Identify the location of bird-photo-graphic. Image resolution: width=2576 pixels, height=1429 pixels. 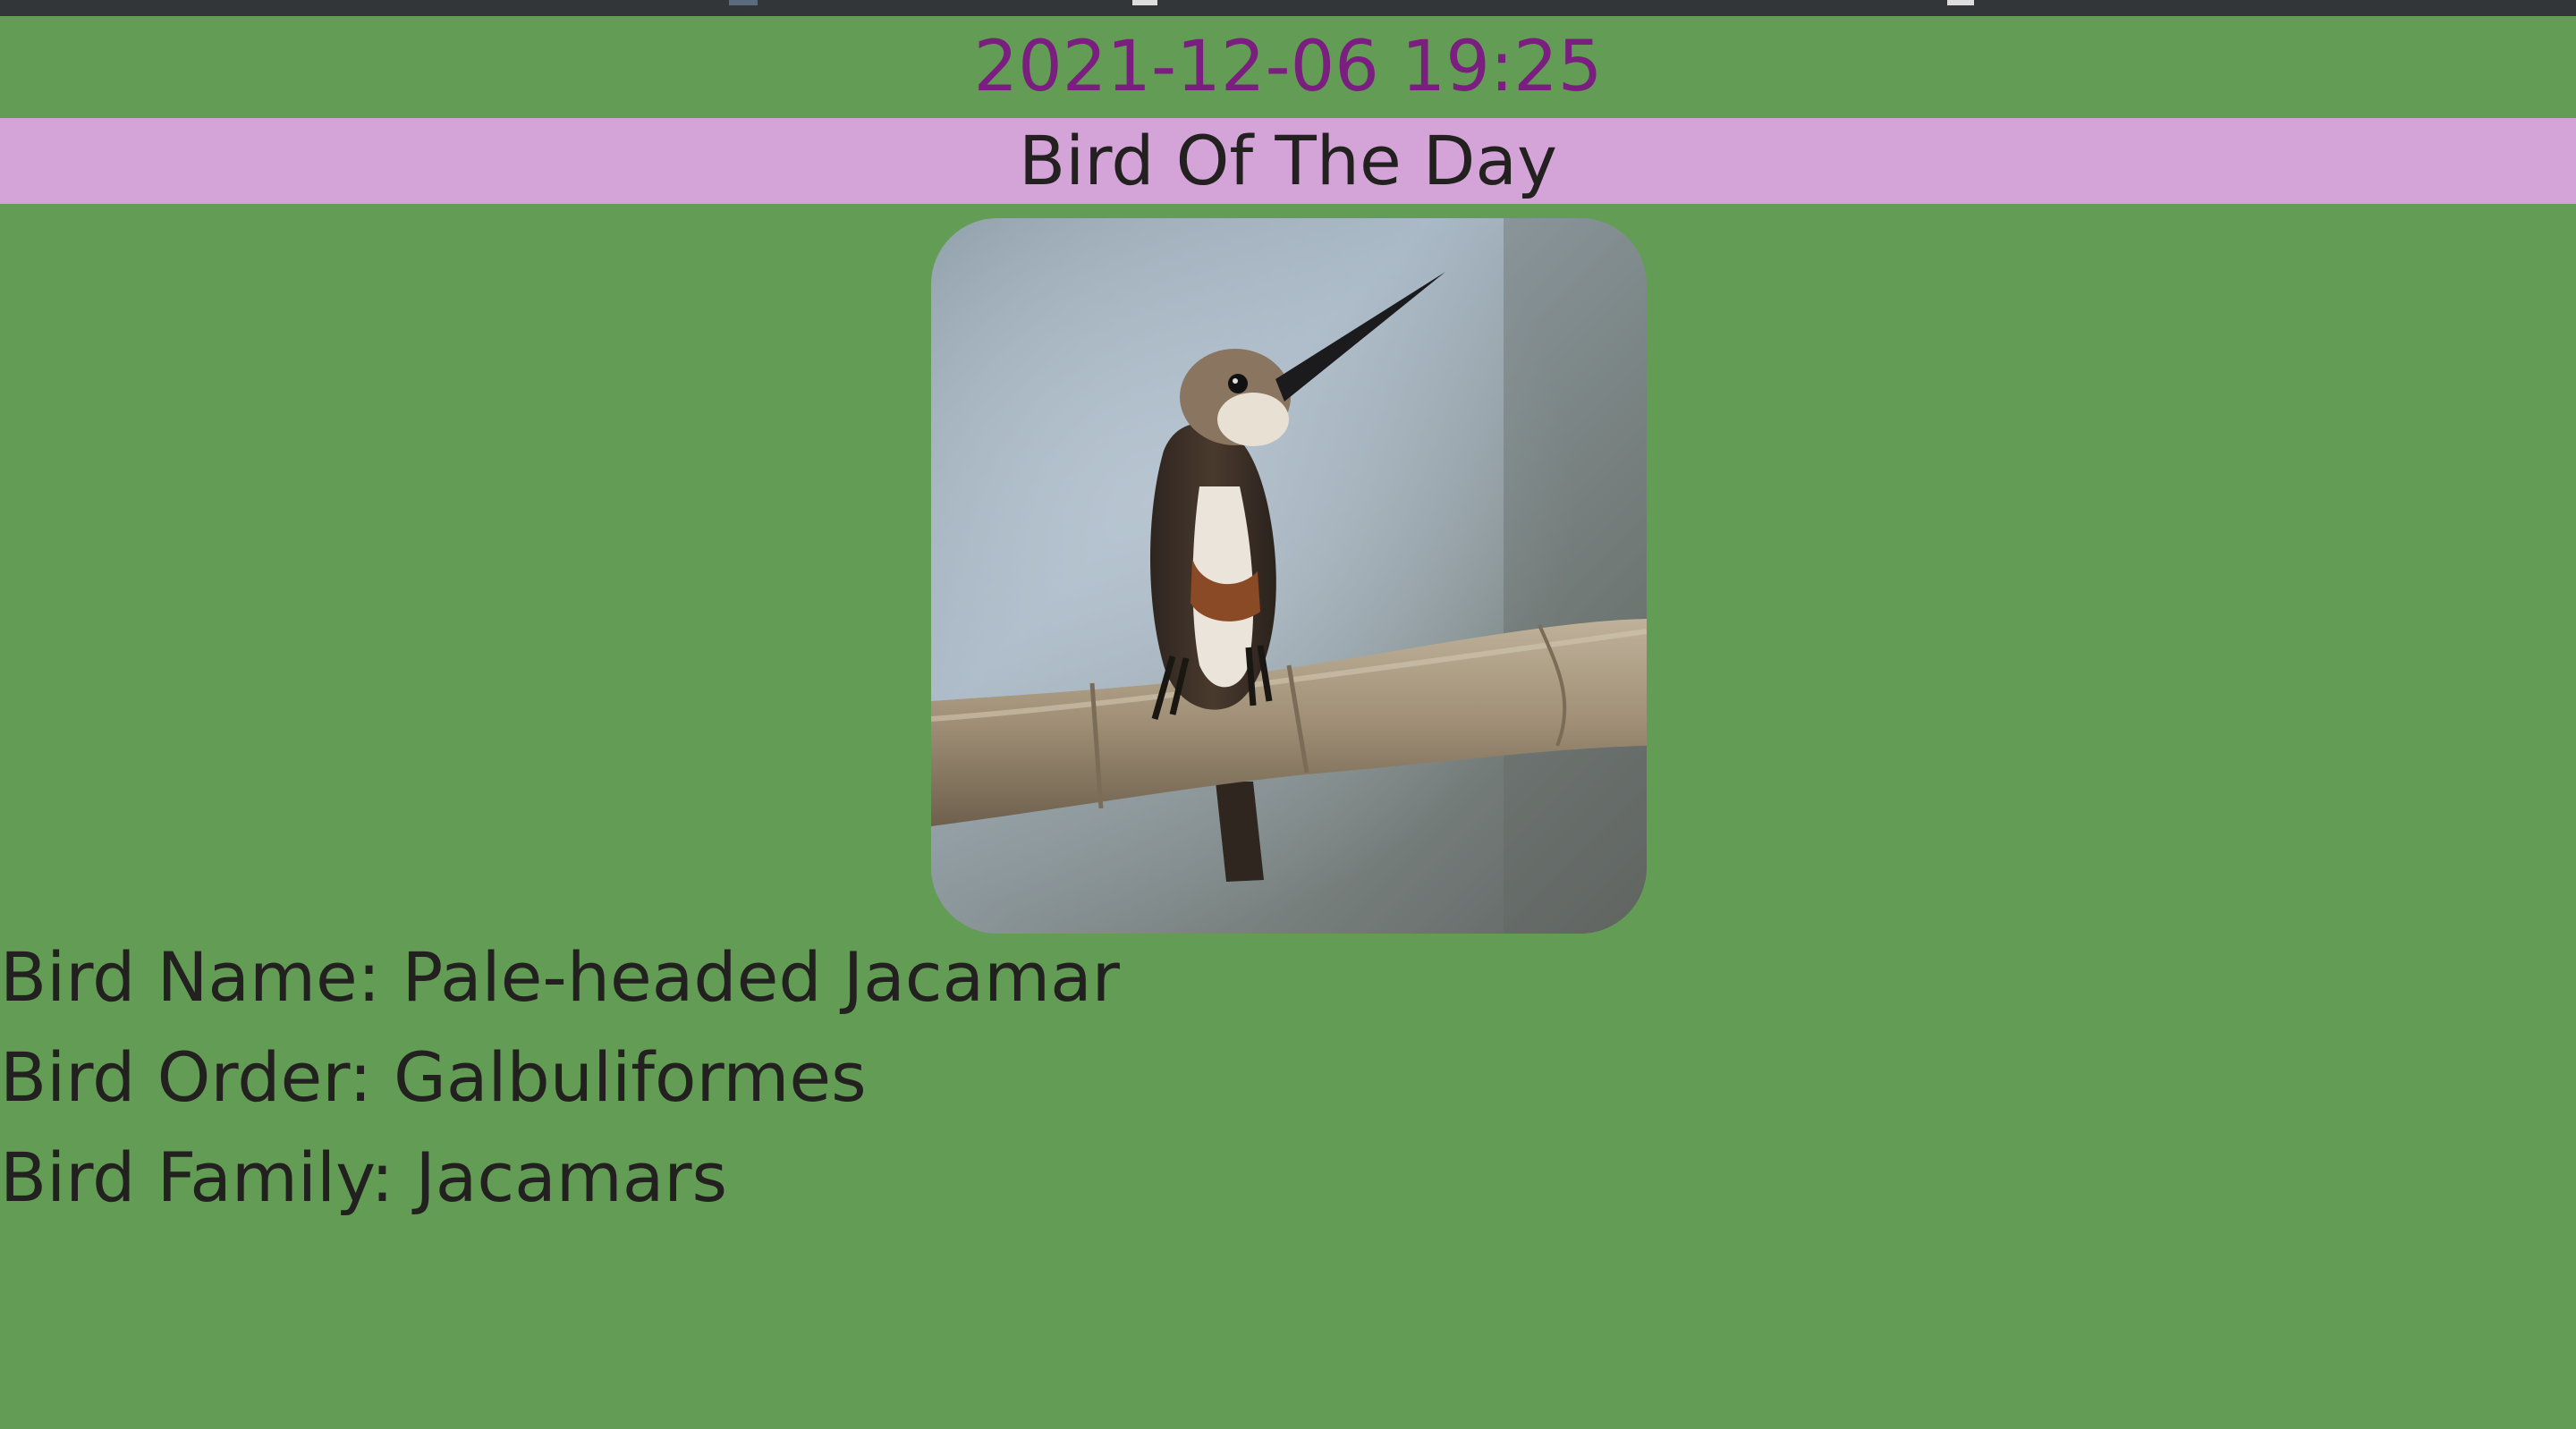
(1289, 576).